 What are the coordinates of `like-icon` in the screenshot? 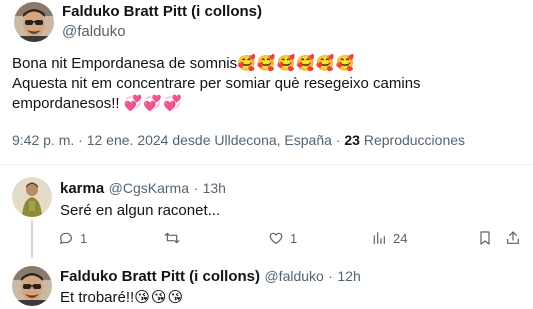 It's located at (276, 238).